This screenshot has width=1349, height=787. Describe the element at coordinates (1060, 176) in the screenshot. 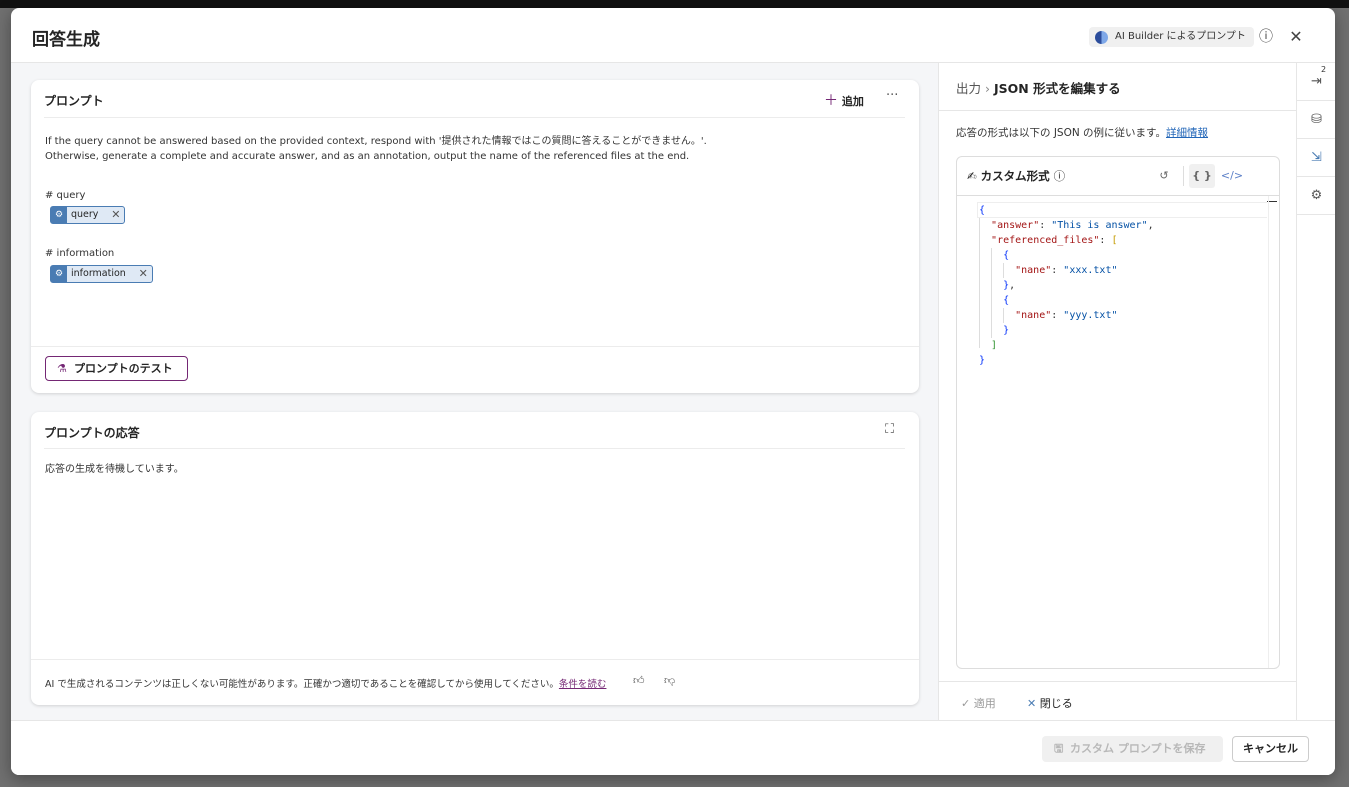

I see `info-icon: ⓘ` at that location.